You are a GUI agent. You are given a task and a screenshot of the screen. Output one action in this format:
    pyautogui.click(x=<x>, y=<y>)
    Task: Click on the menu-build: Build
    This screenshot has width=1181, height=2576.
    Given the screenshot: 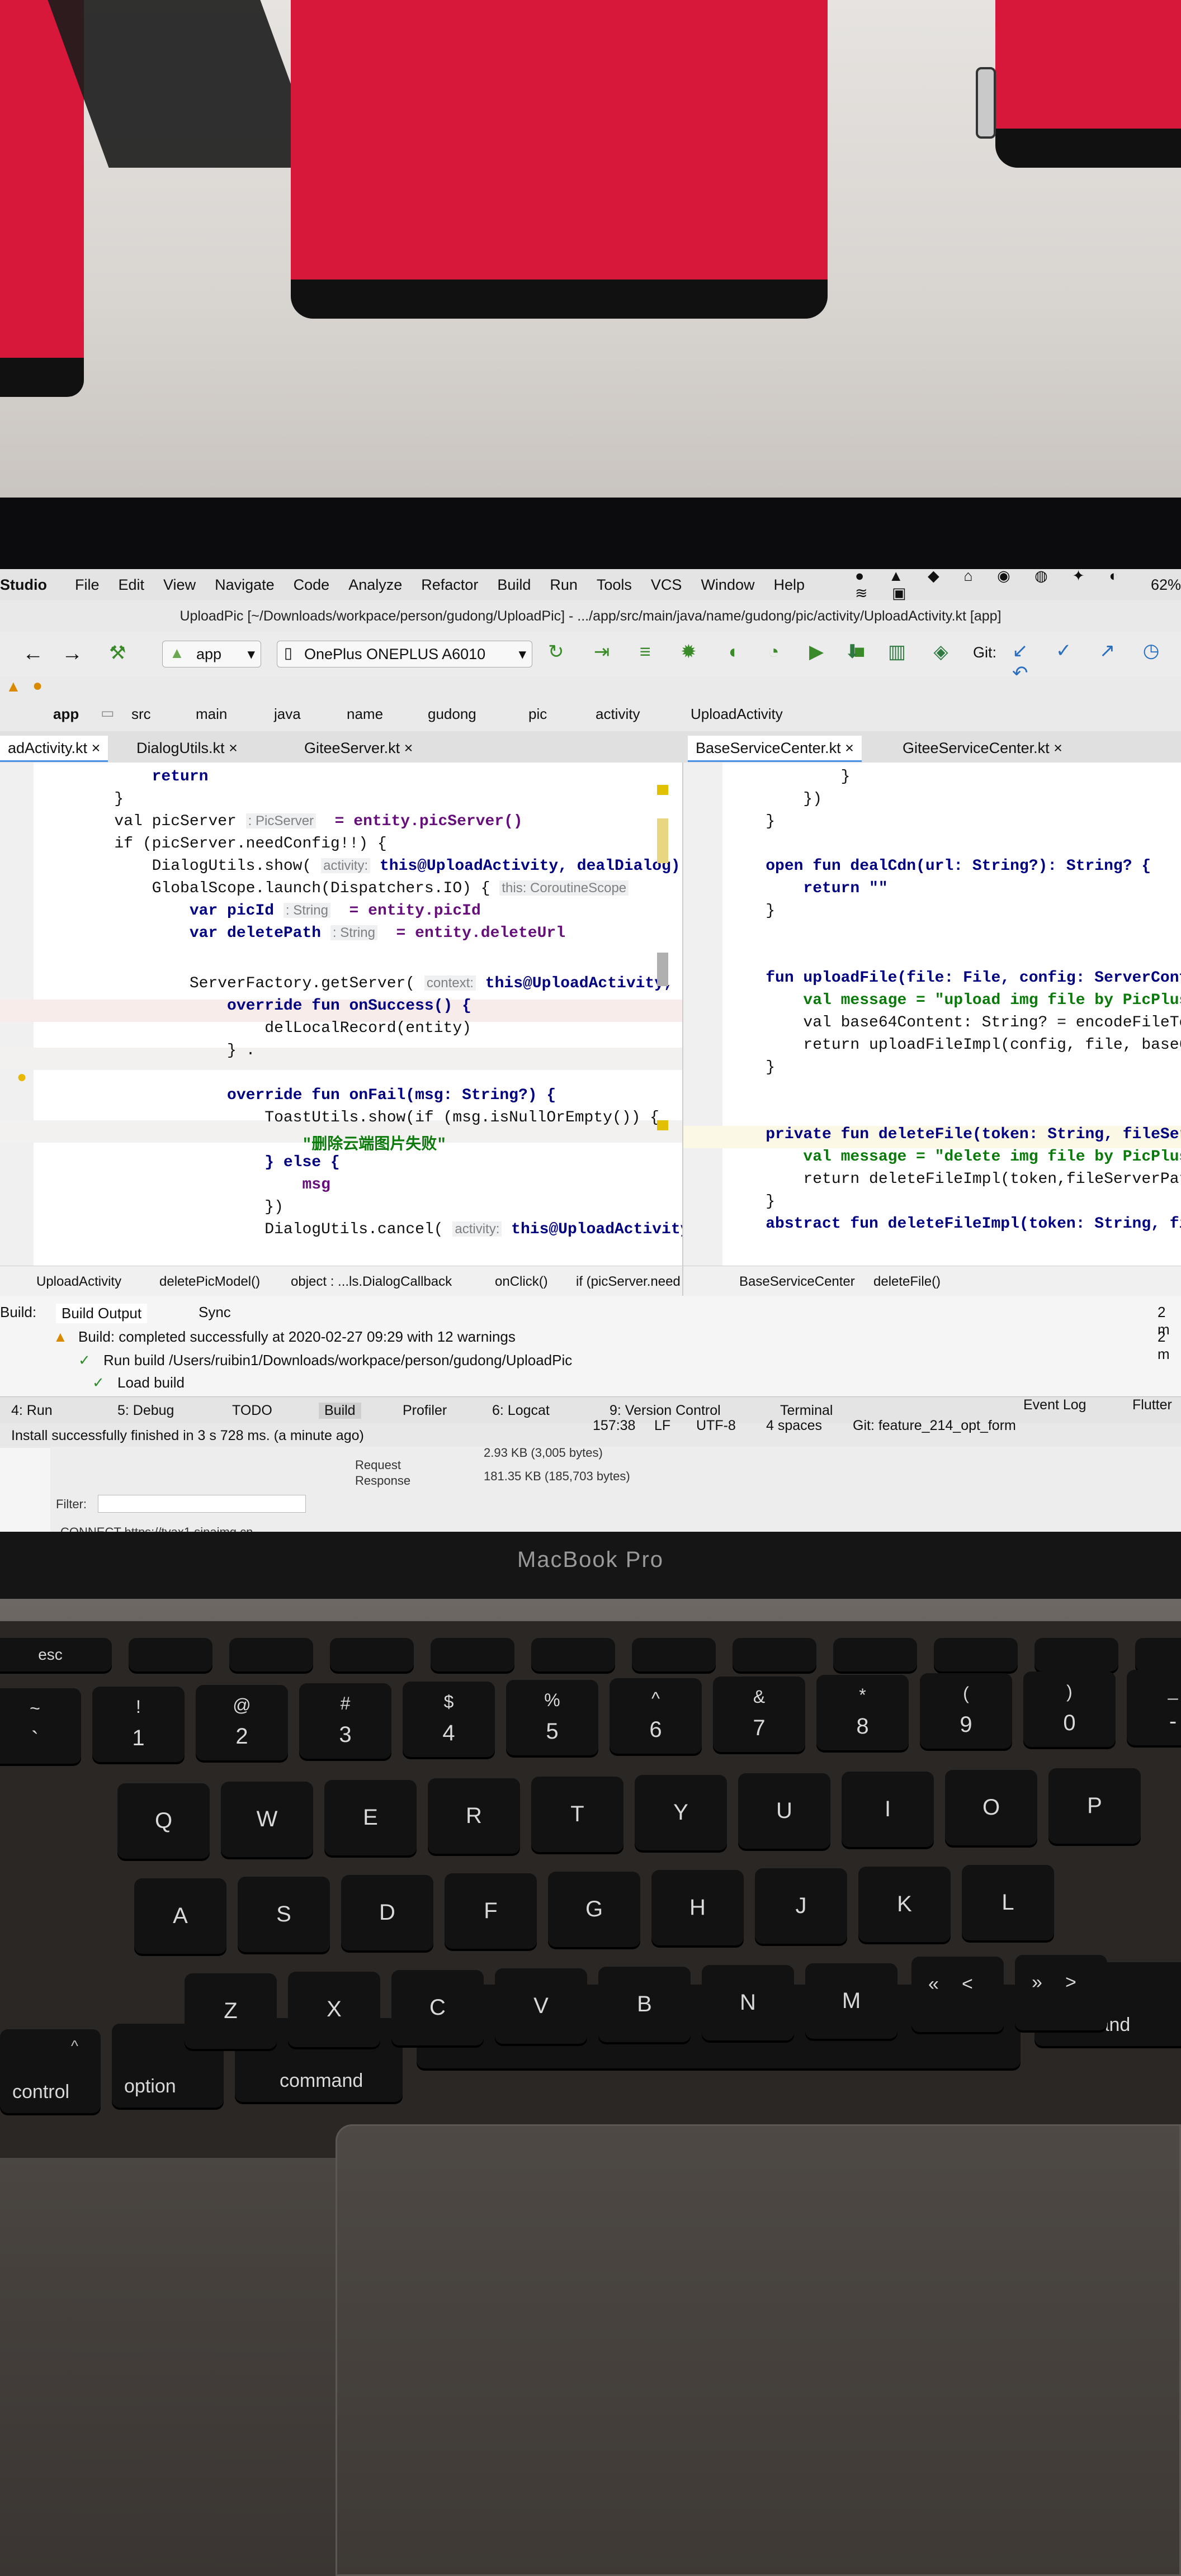 What is the action you would take?
    pyautogui.click(x=514, y=585)
    